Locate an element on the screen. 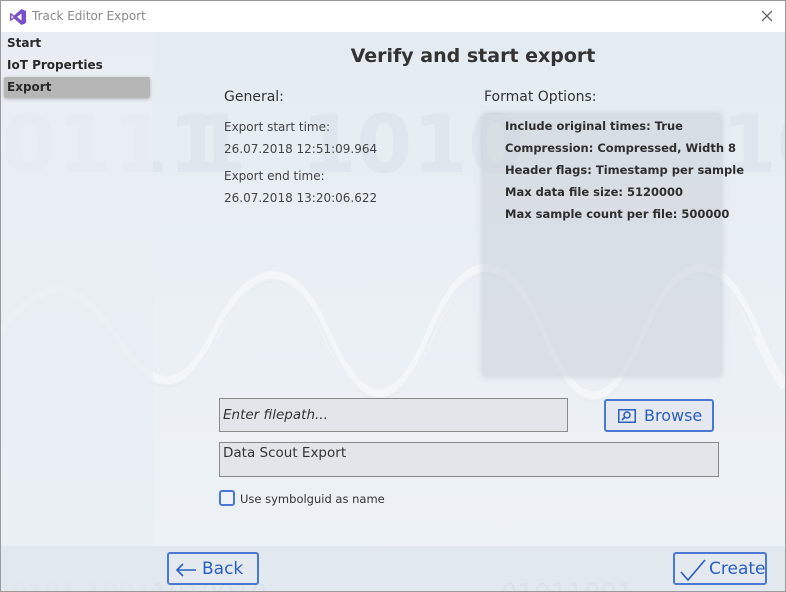 The image size is (786, 592). format-options-label: Format Options: is located at coordinates (540, 97).